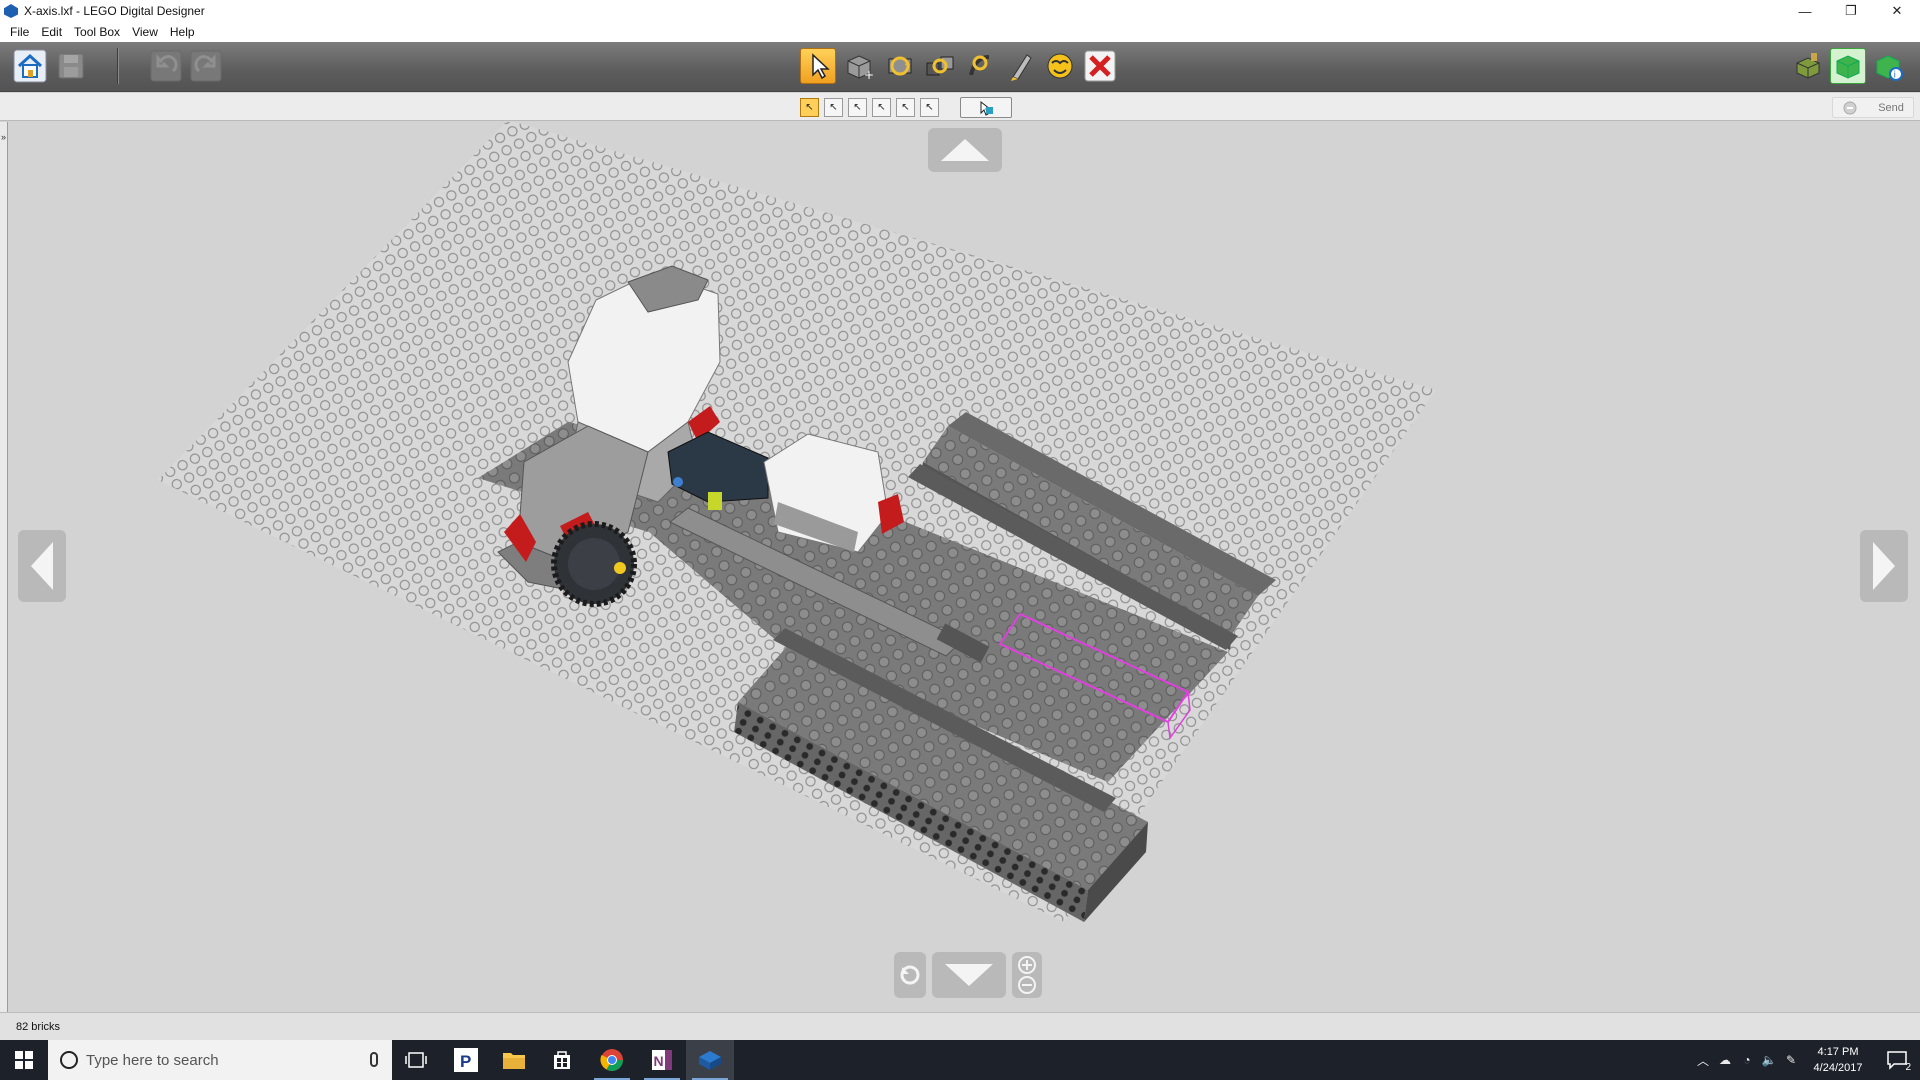 The height and width of the screenshot is (1080, 1920). I want to click on shape-select-button: ↖, so click(905, 107).